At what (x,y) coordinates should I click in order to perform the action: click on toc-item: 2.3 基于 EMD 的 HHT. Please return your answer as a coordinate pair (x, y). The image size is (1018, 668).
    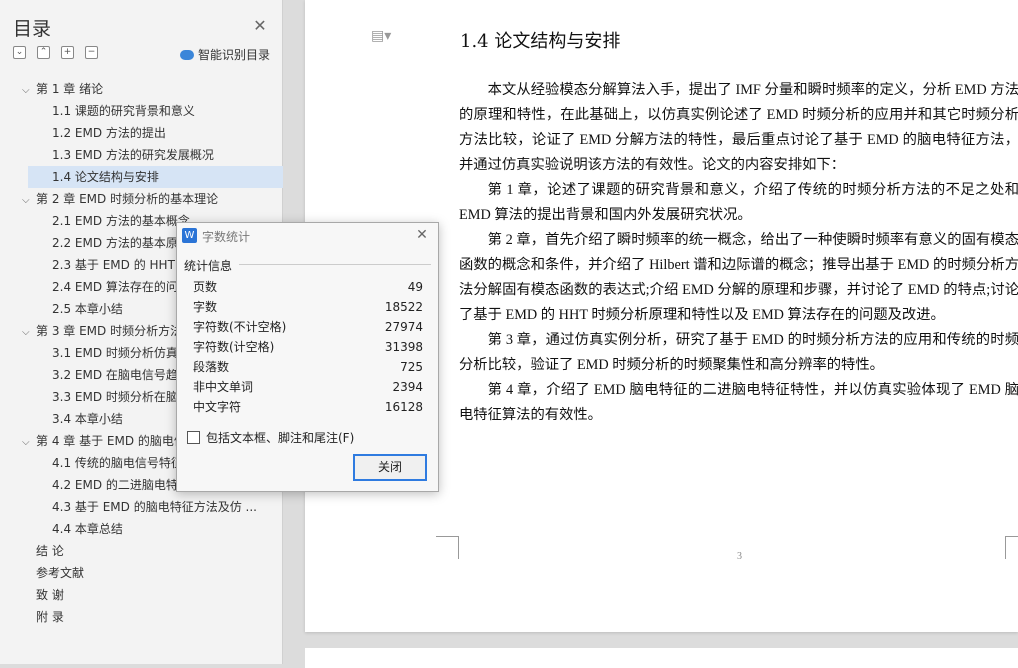
    Looking at the image, I should click on (113, 265).